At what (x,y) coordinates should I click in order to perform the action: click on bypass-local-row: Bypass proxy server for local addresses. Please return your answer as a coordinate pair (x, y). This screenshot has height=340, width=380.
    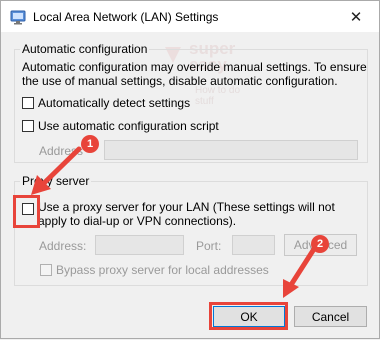
    Looking at the image, I should click on (154, 270).